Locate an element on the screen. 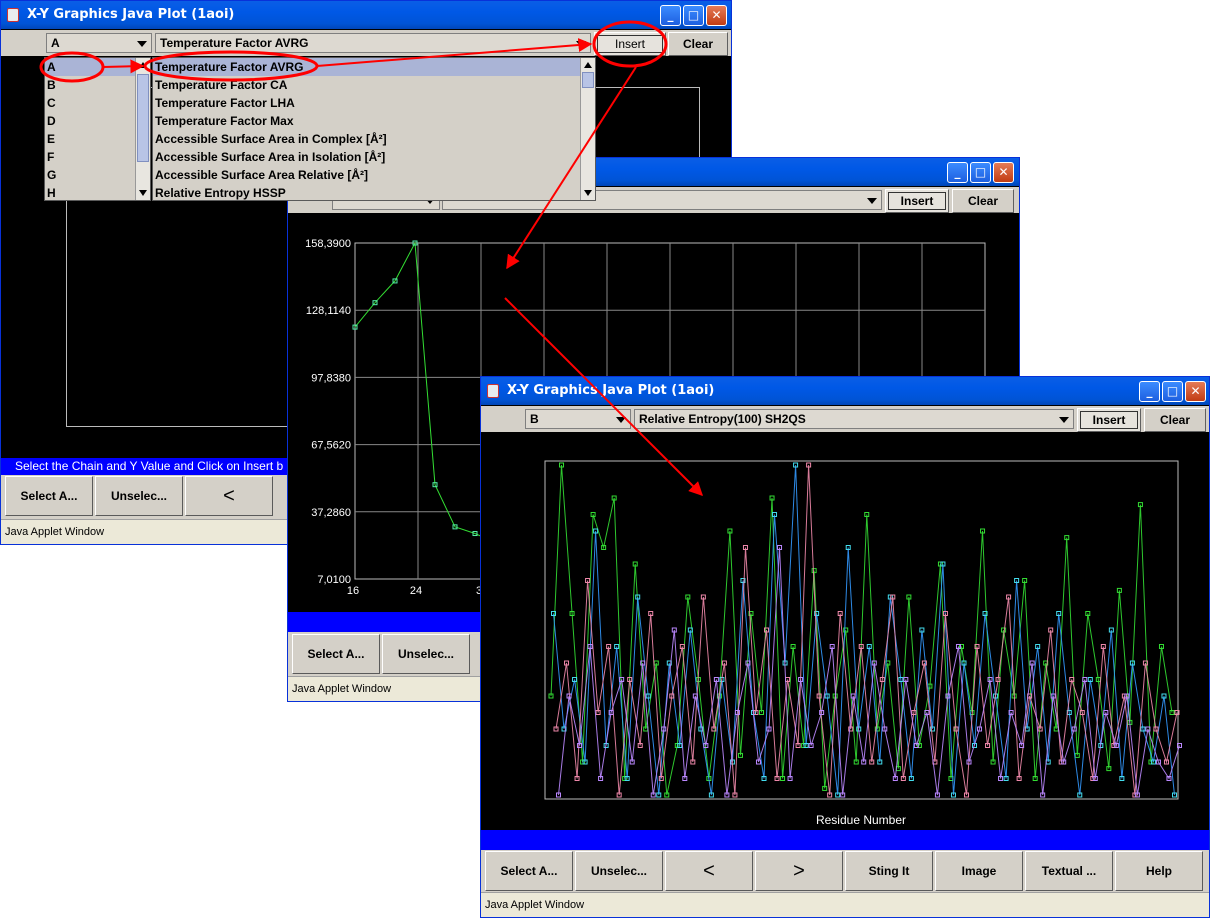 Image resolution: width=1212 pixels, height=918 pixels. minimize-icon: _ is located at coordinates (670, 15).